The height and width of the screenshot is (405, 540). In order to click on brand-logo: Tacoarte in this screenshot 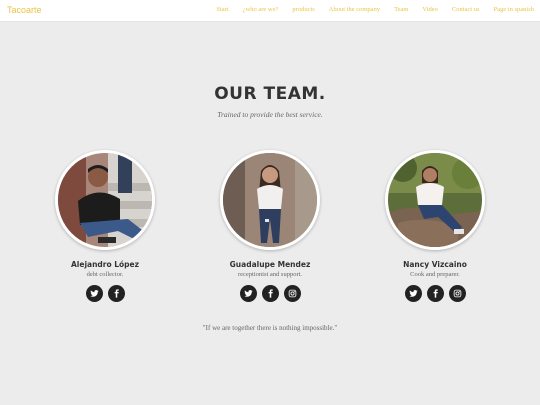, I will do `click(24, 10)`.